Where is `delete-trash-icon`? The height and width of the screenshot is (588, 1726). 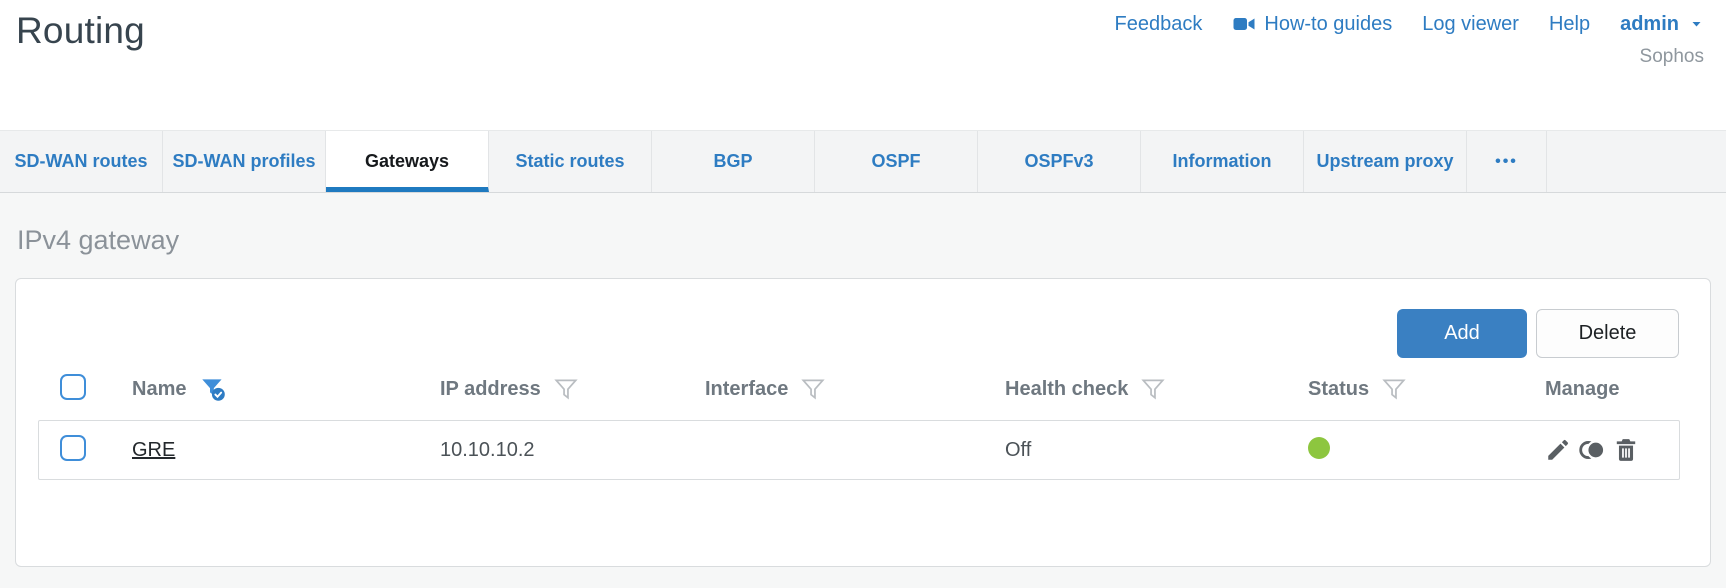
delete-trash-icon is located at coordinates (1626, 450).